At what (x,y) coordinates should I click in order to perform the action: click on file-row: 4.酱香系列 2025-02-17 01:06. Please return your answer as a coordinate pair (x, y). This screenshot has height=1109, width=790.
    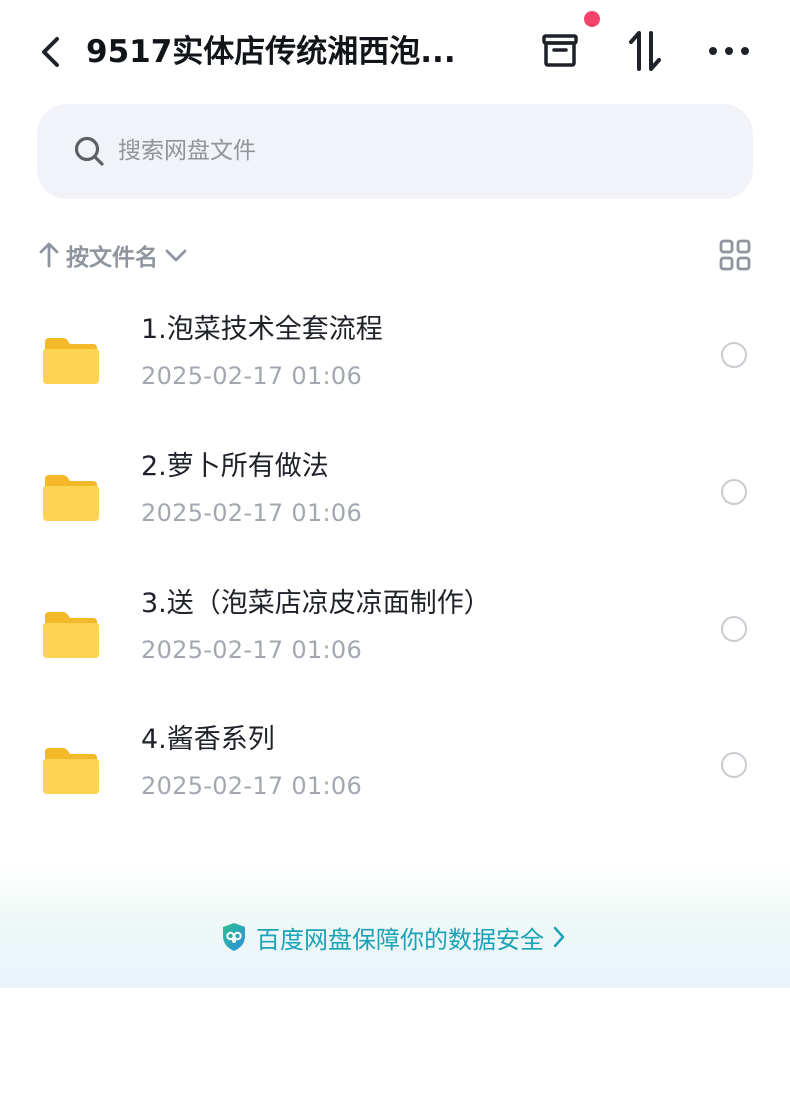
    Looking at the image, I should click on (395, 781).